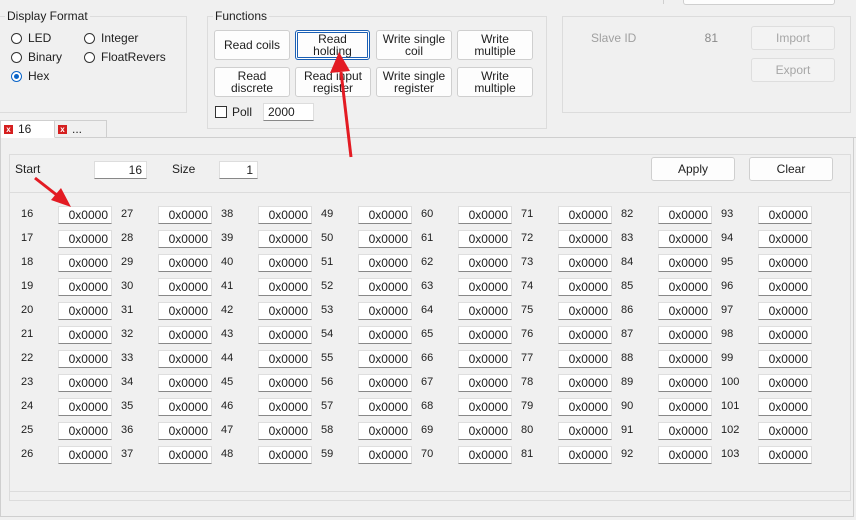 This screenshot has width=856, height=520. Describe the element at coordinates (703, 38) in the screenshot. I see `slave-id-input: 81` at that location.